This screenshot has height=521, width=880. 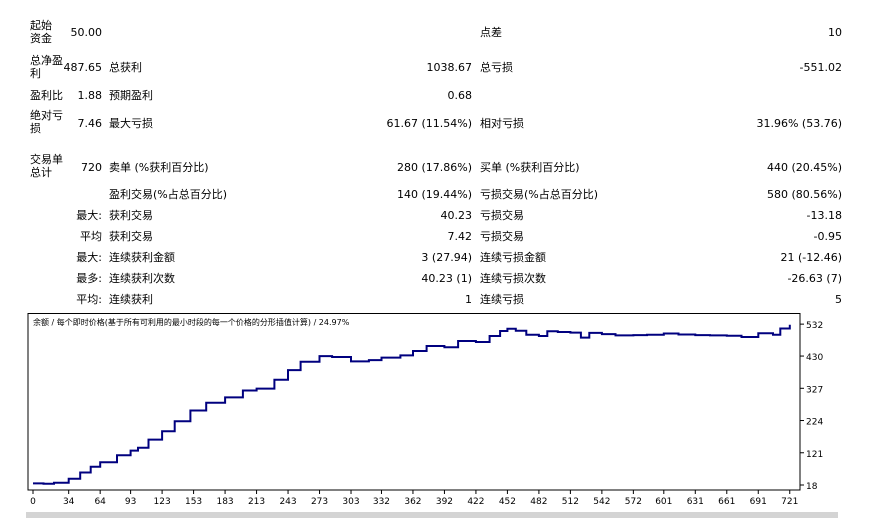 I want to click on x-tick-label: 213, so click(x=256, y=502).